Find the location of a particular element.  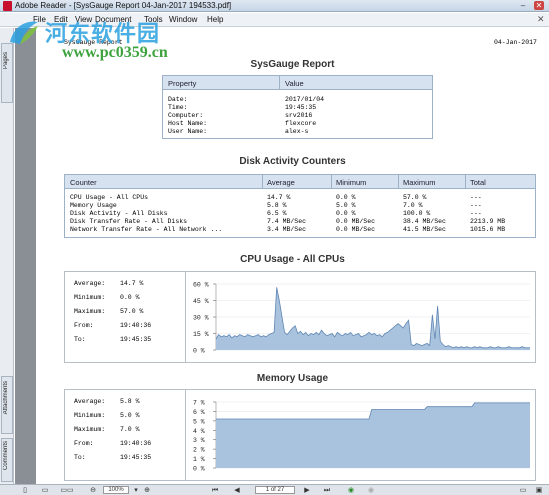

cpu-to-value: 19:45:35 is located at coordinates (136, 339).